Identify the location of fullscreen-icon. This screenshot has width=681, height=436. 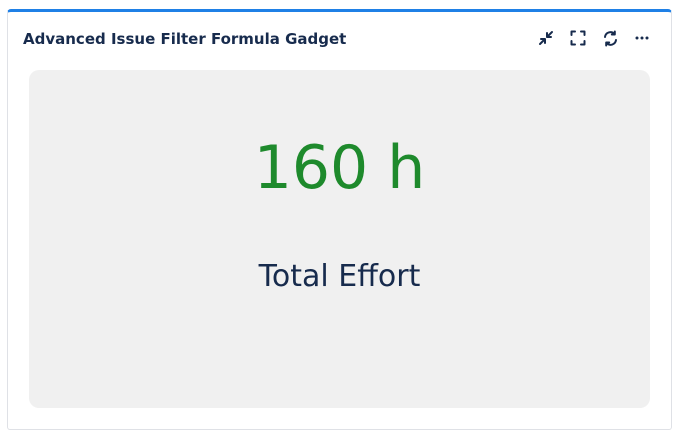
(578, 38).